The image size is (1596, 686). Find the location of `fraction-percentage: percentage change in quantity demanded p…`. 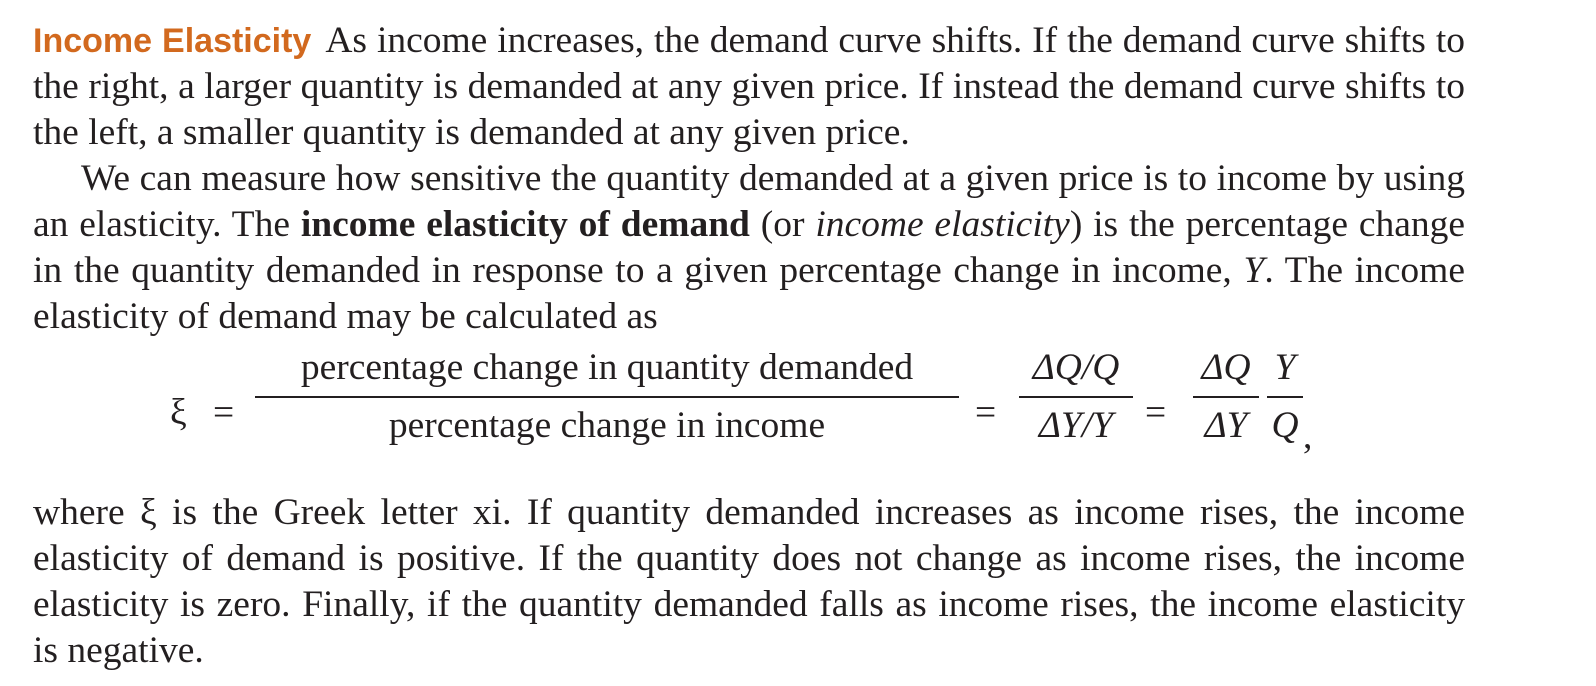

fraction-percentage: percentage change in quantity demanded p… is located at coordinates (607, 397).